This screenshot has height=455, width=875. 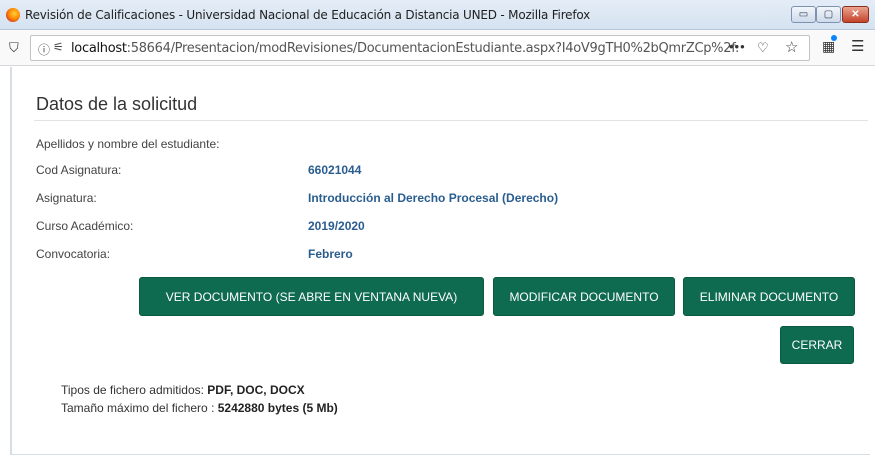 What do you see at coordinates (11, 261) in the screenshot?
I see `content-border-left` at bounding box center [11, 261].